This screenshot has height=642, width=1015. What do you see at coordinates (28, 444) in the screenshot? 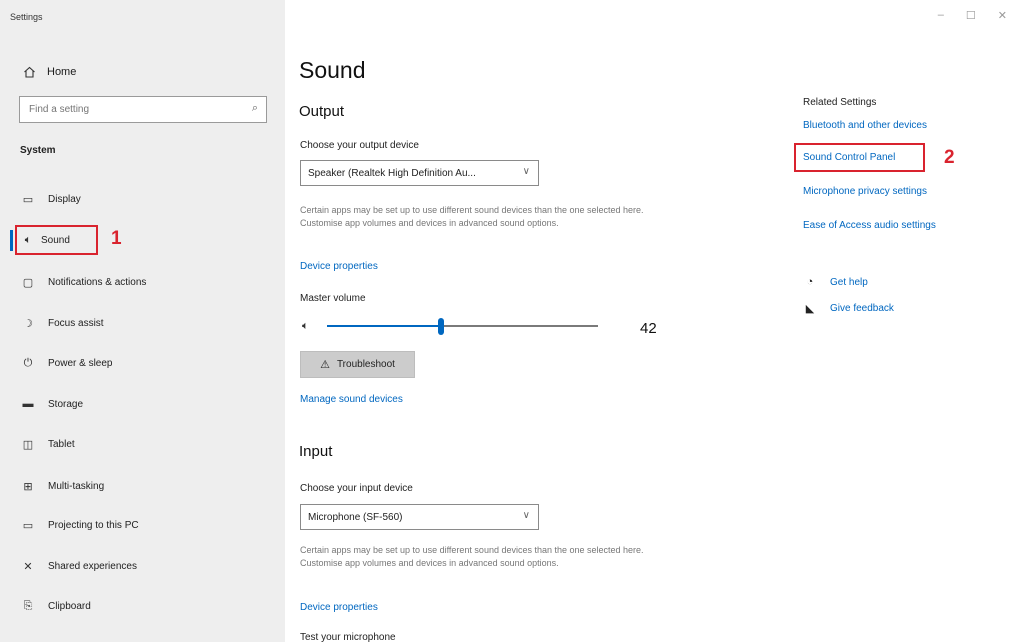
I see `tablet-icon: ◫` at bounding box center [28, 444].